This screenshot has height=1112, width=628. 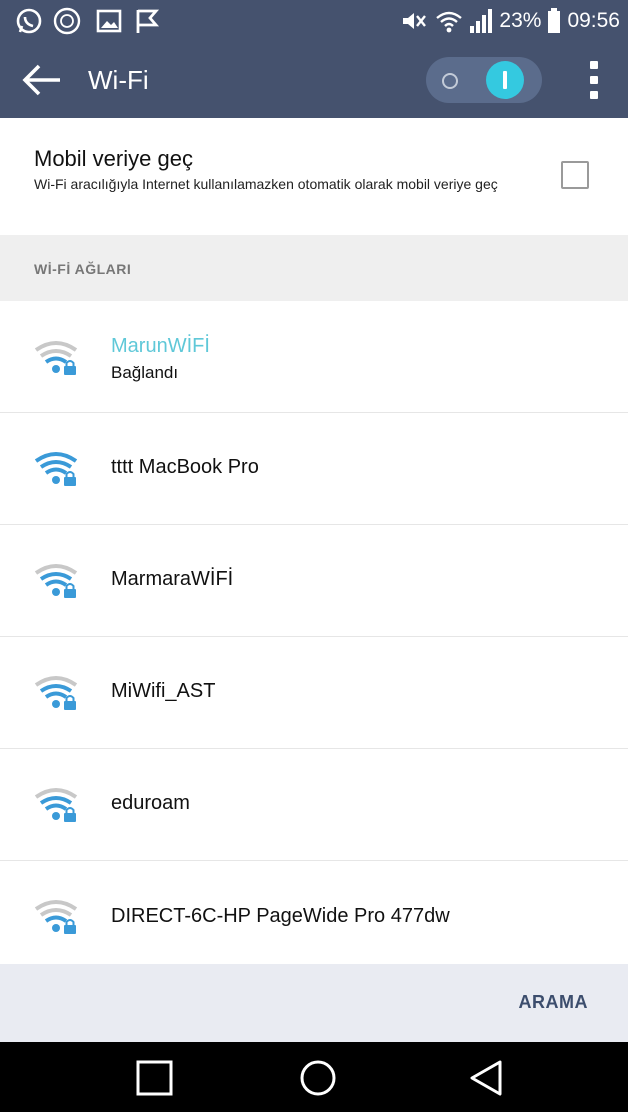 What do you see at coordinates (314, 357) in the screenshot?
I see `network-row: MarunWİFİ Bağlandı` at bounding box center [314, 357].